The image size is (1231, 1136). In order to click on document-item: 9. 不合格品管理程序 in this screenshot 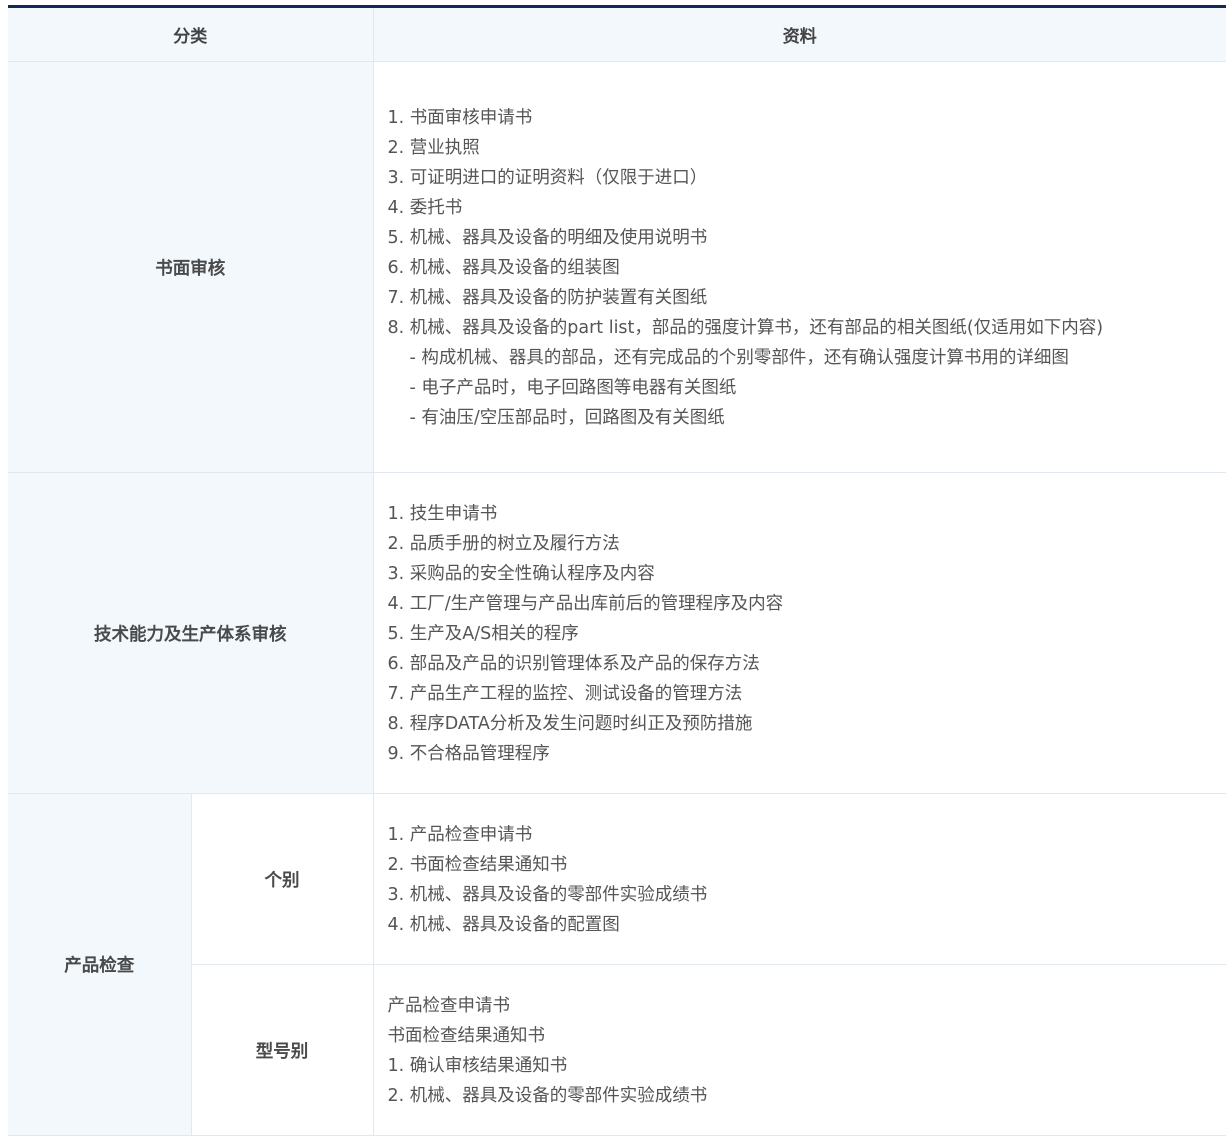, I will do `click(468, 754)`.